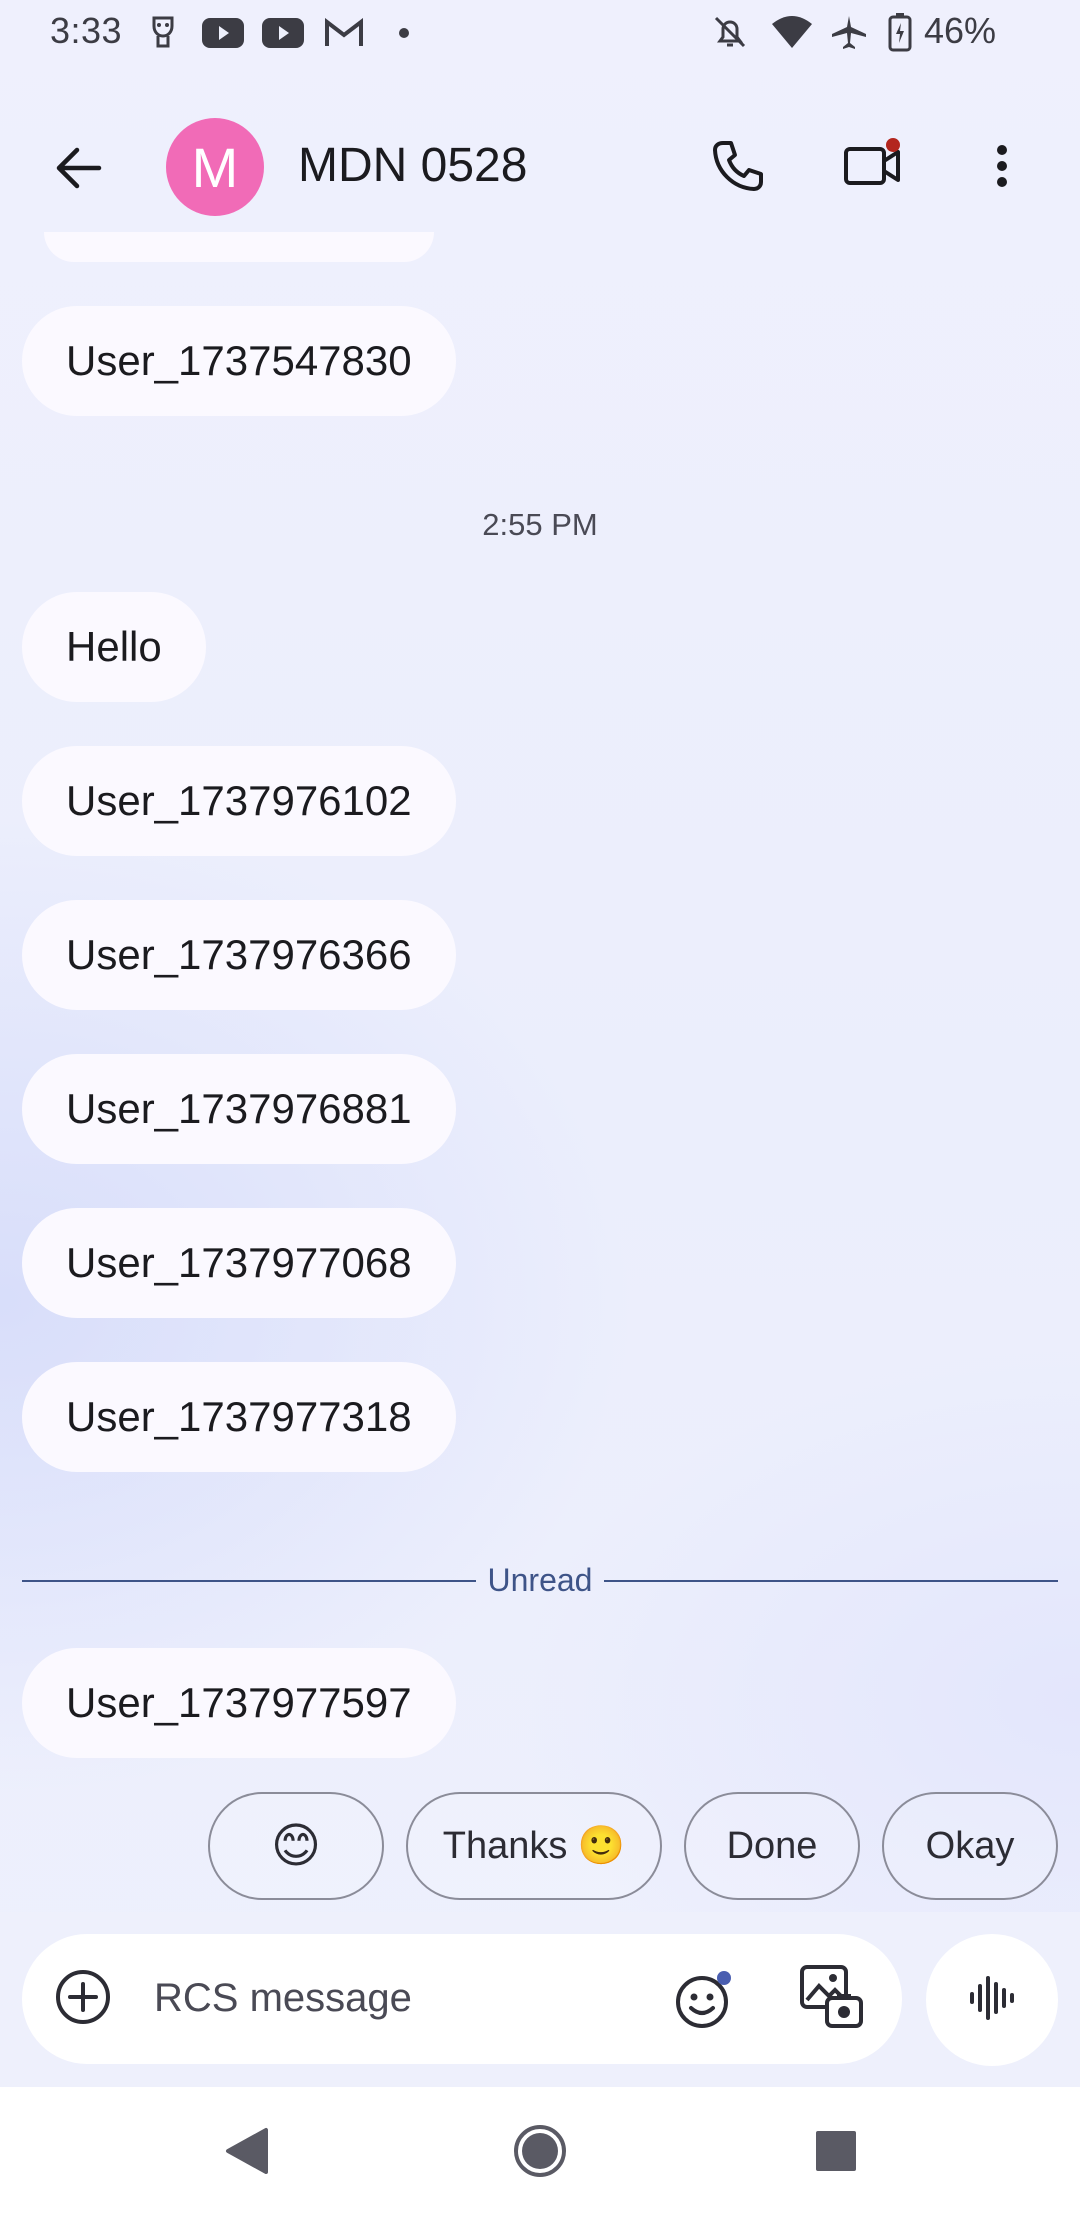  Describe the element at coordinates (239, 247) in the screenshot. I see `message-bubble-partial` at that location.